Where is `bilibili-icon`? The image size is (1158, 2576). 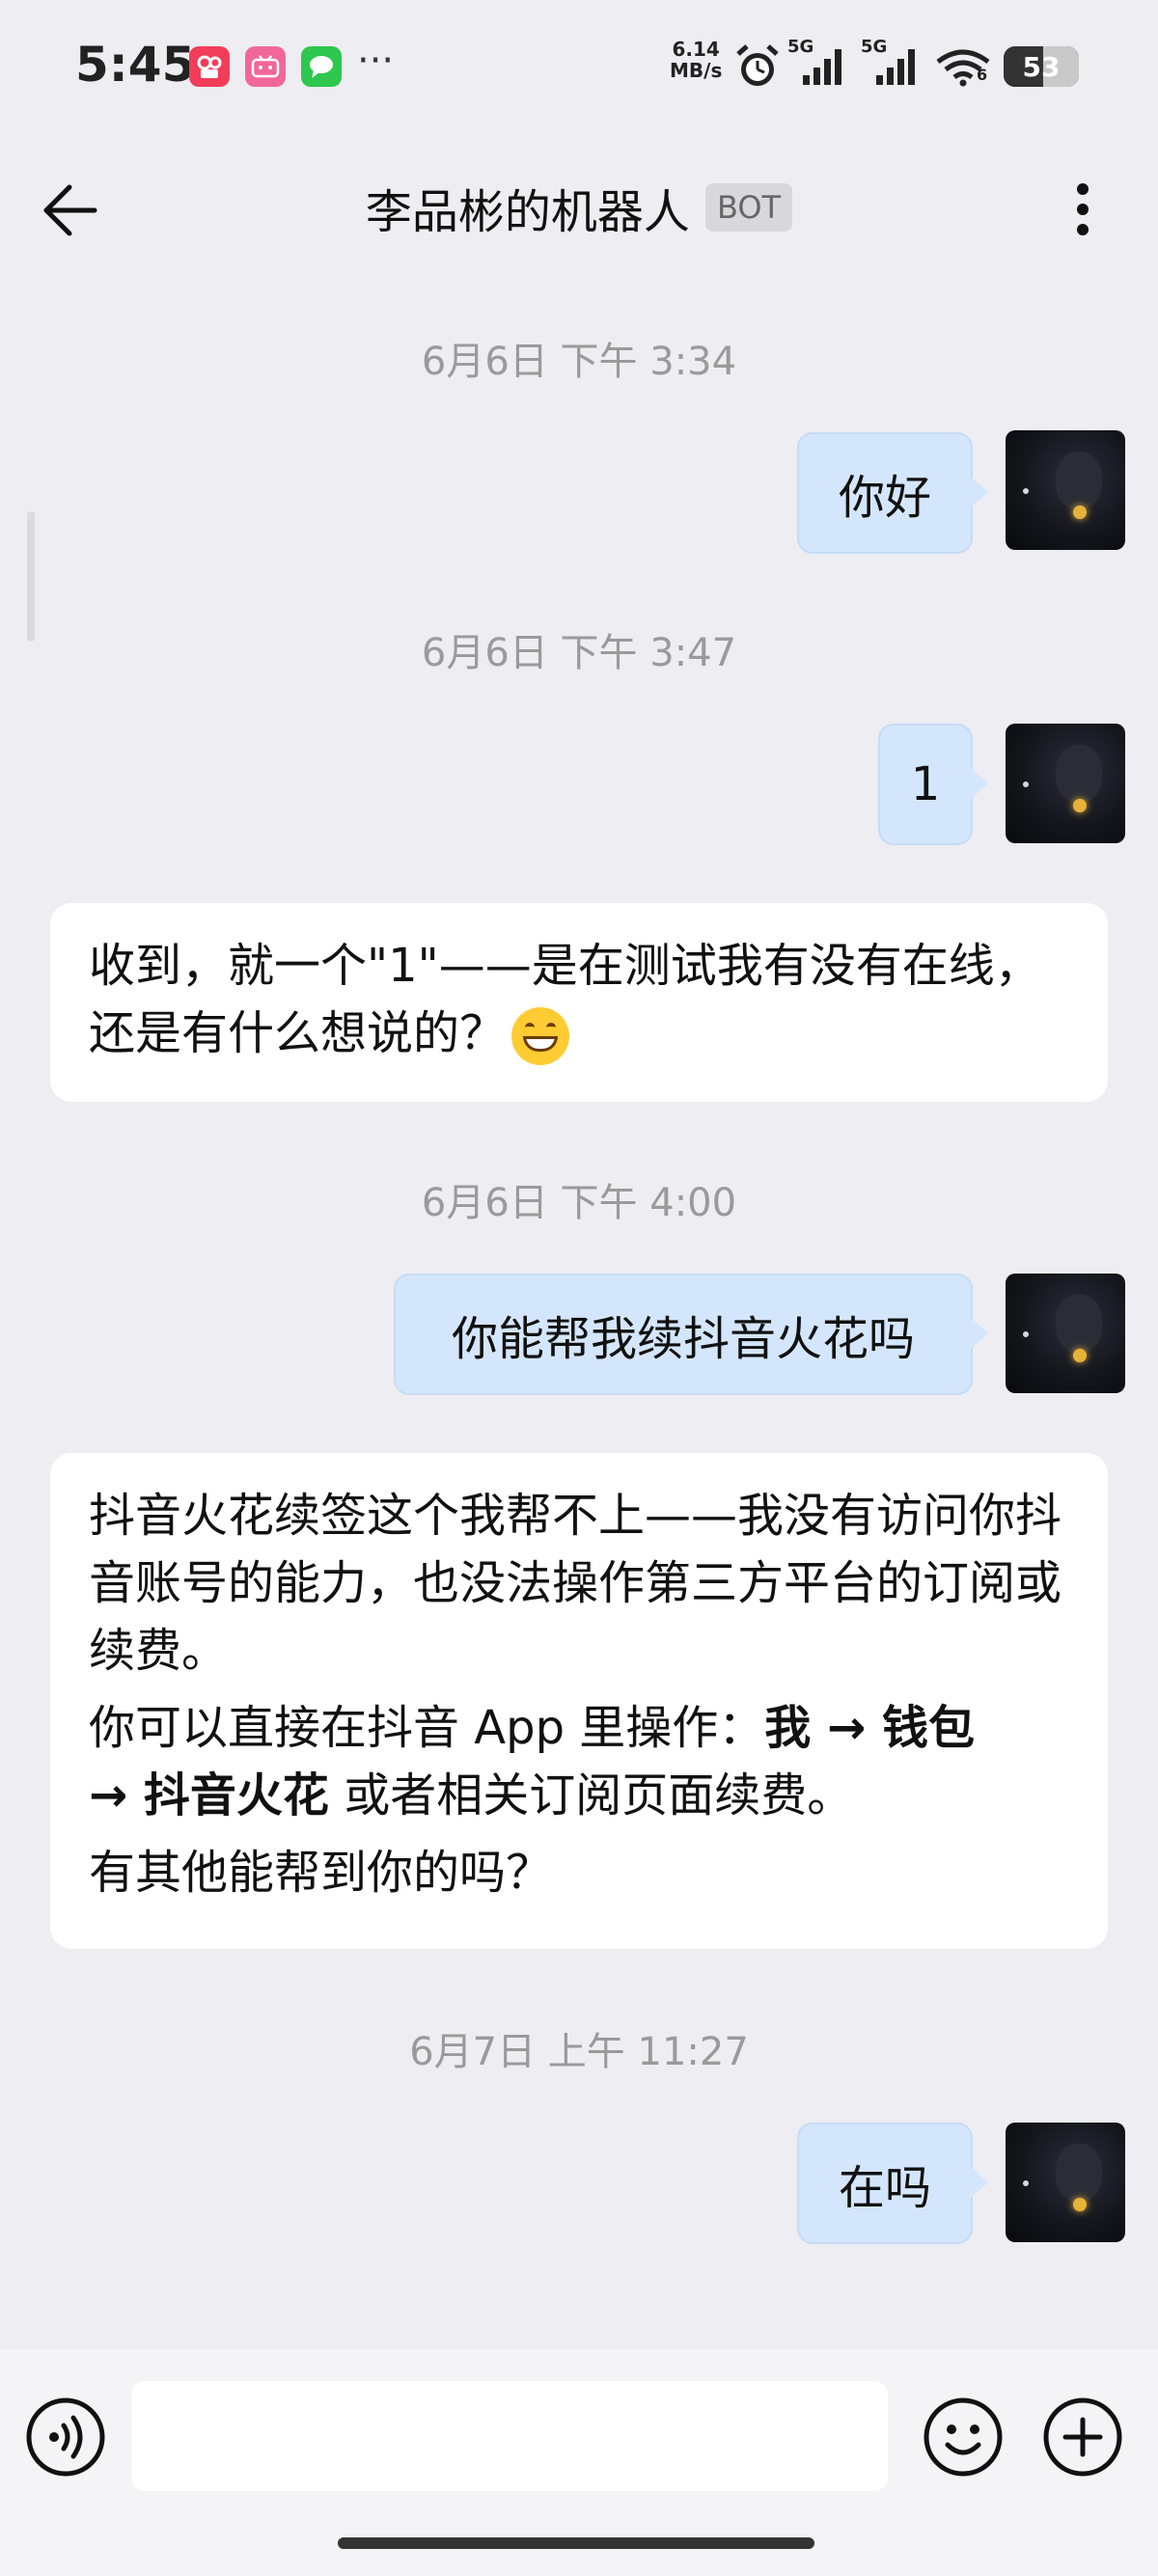 bilibili-icon is located at coordinates (265, 66).